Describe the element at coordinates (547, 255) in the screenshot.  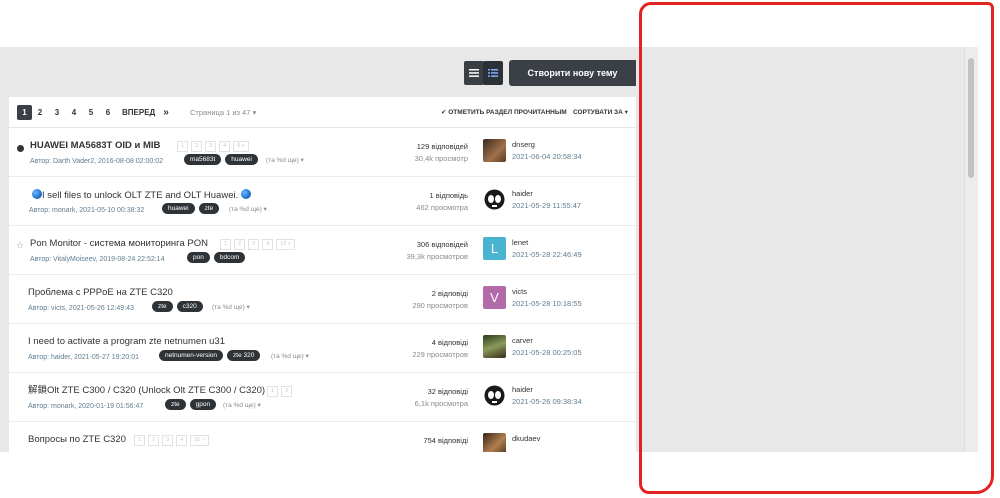
I see `last-post-date: 2021-05-28 22:46:49` at that location.